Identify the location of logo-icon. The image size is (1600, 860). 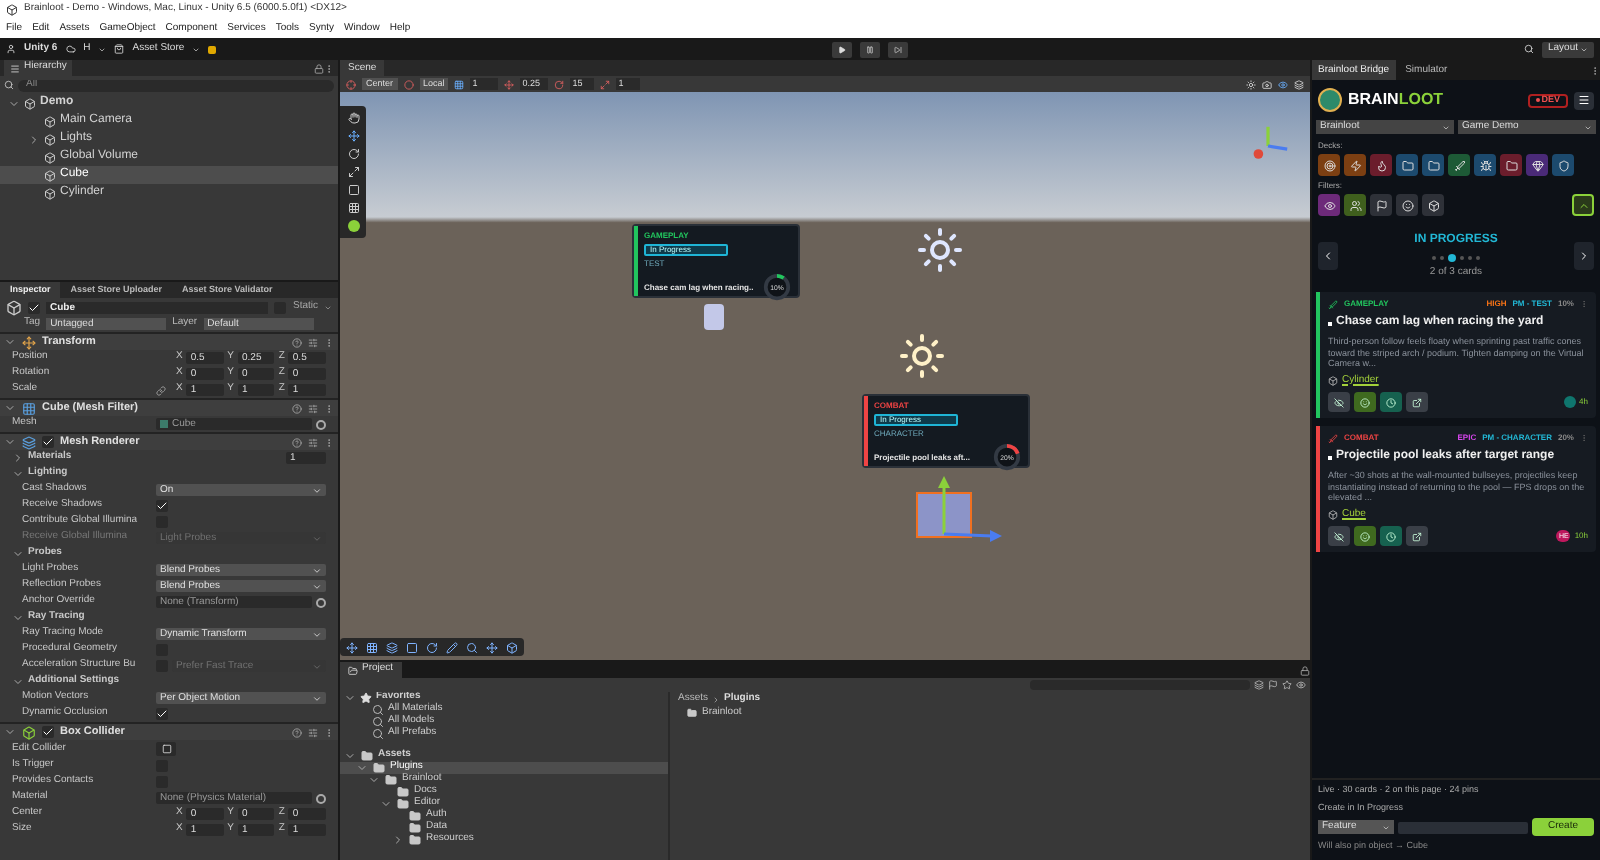
(1330, 100).